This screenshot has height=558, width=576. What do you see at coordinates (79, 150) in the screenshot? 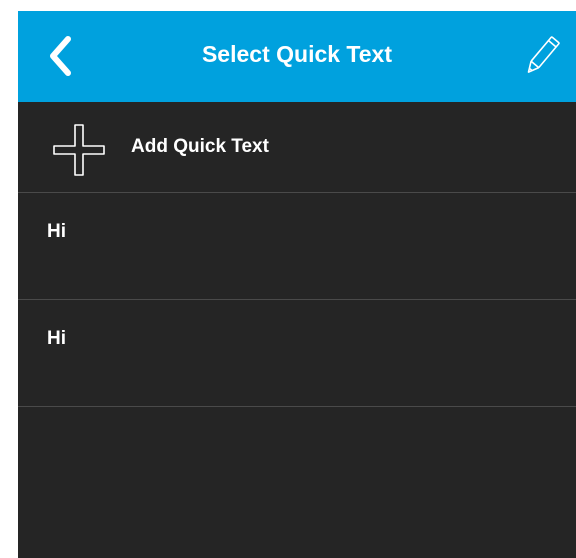
I see `plus-icon` at bounding box center [79, 150].